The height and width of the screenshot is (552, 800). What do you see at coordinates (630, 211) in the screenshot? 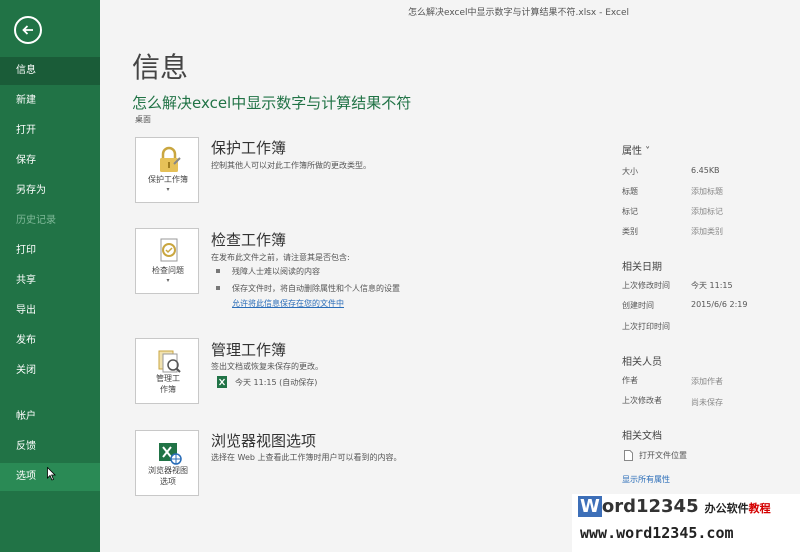
I see `prop-tags-label: 标记` at bounding box center [630, 211].